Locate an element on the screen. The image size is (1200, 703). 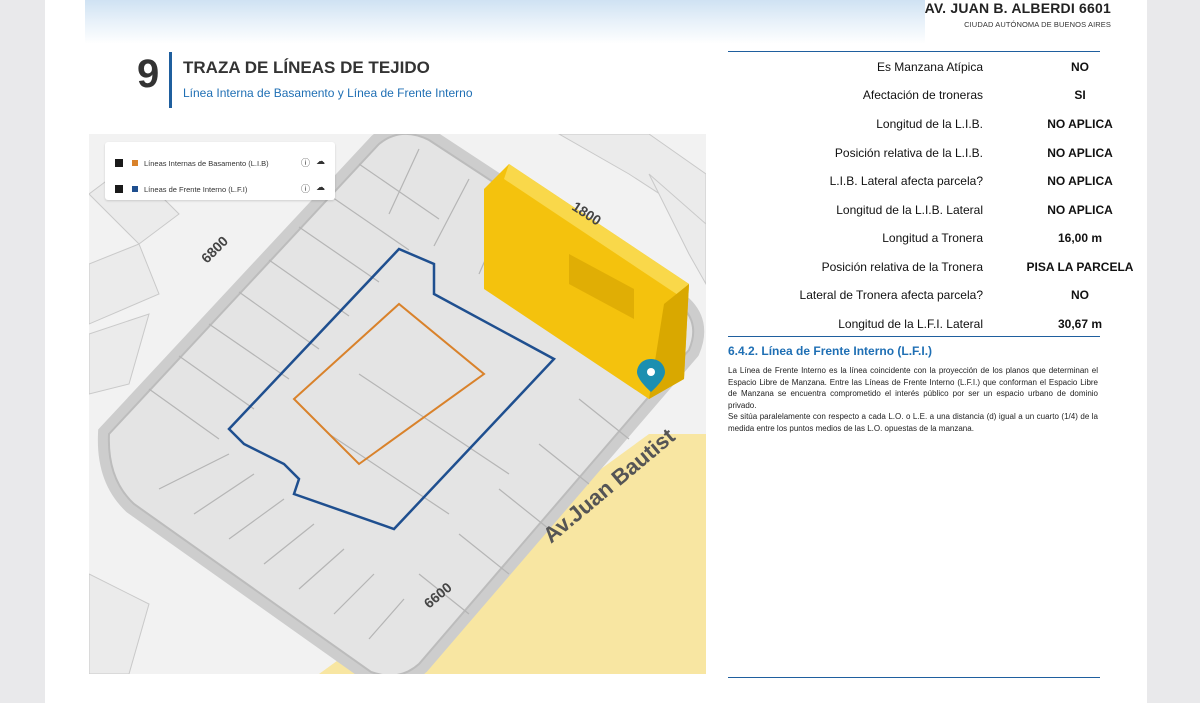
legend-icons-lib: ⓘ ☁ is located at coordinates (313, 162).